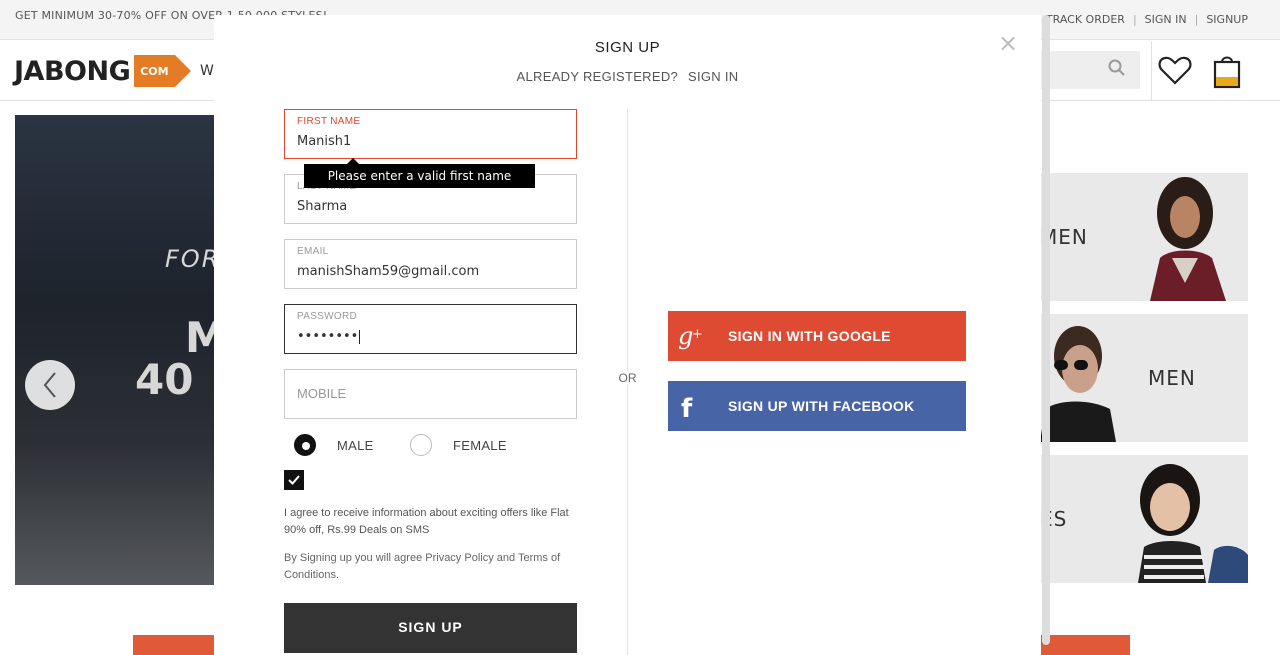  What do you see at coordinates (174, 645) in the screenshot?
I see `bottom-banner-left` at bounding box center [174, 645].